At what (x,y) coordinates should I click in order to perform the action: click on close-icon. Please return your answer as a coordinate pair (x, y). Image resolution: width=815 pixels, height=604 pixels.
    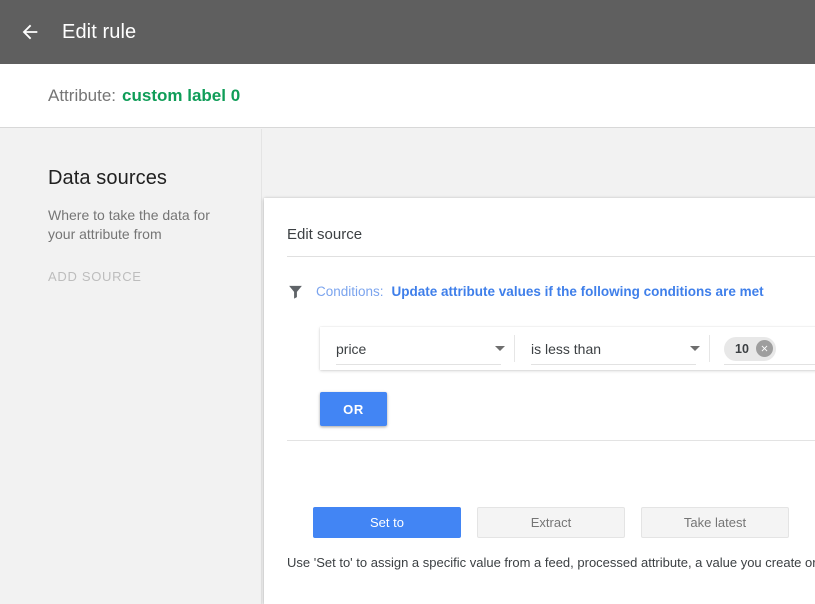
    Looking at the image, I should click on (764, 348).